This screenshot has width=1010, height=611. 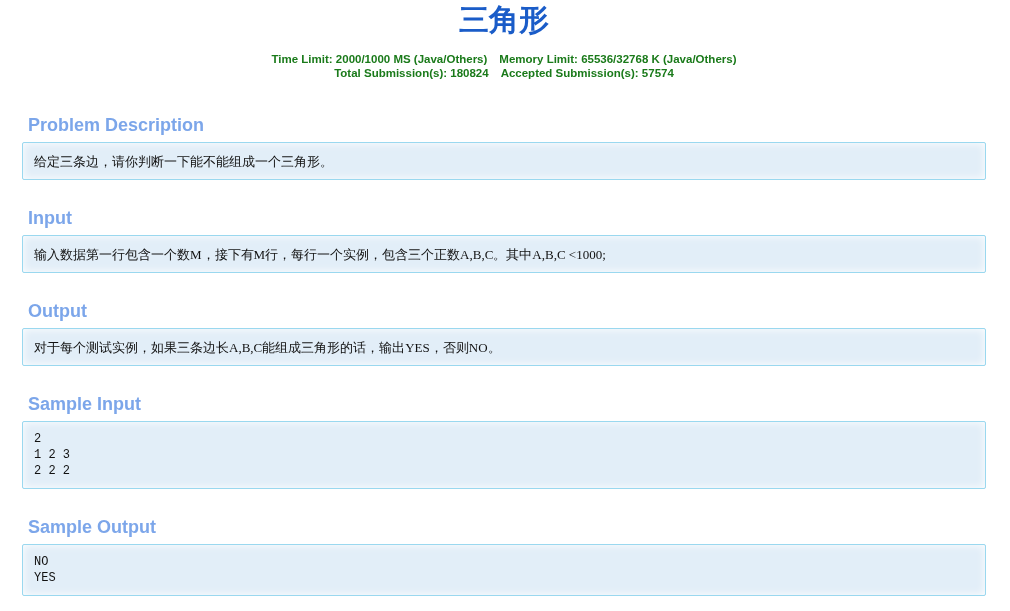 I want to click on section-heading: Output, so click(x=58, y=311).